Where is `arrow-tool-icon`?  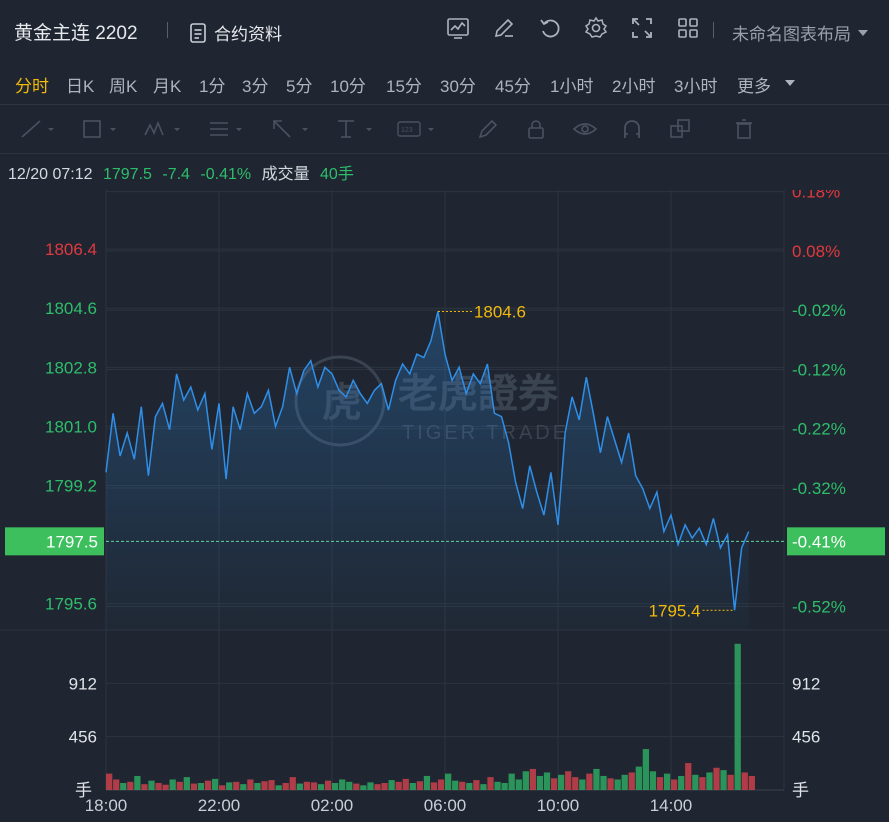 arrow-tool-icon is located at coordinates (289, 129).